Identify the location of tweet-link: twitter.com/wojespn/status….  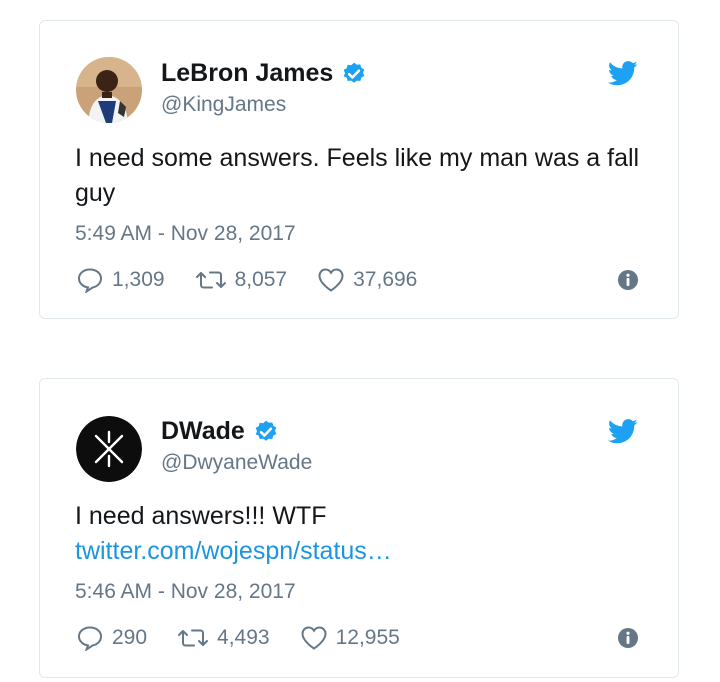
(358, 551).